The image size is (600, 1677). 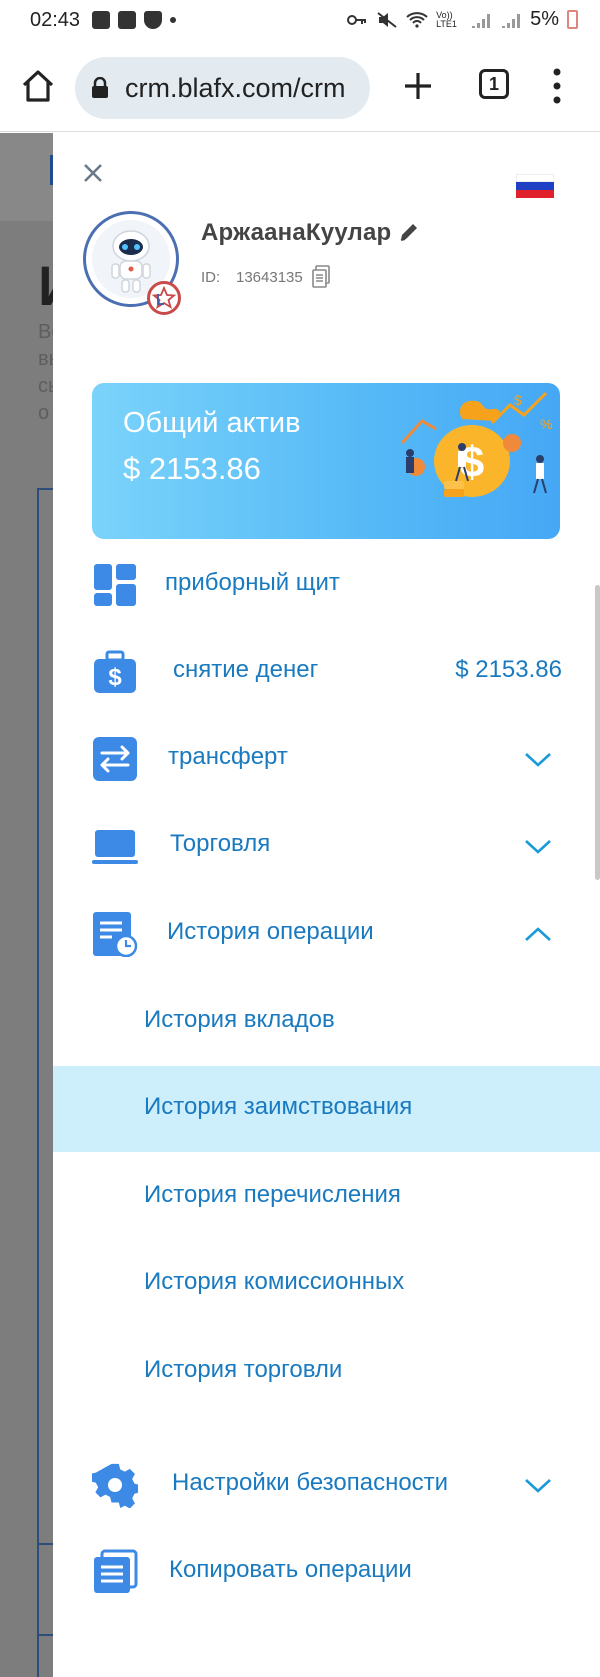 What do you see at coordinates (239, 1019) in the screenshot?
I see `sub-history-deposits-label: История вкладов` at bounding box center [239, 1019].